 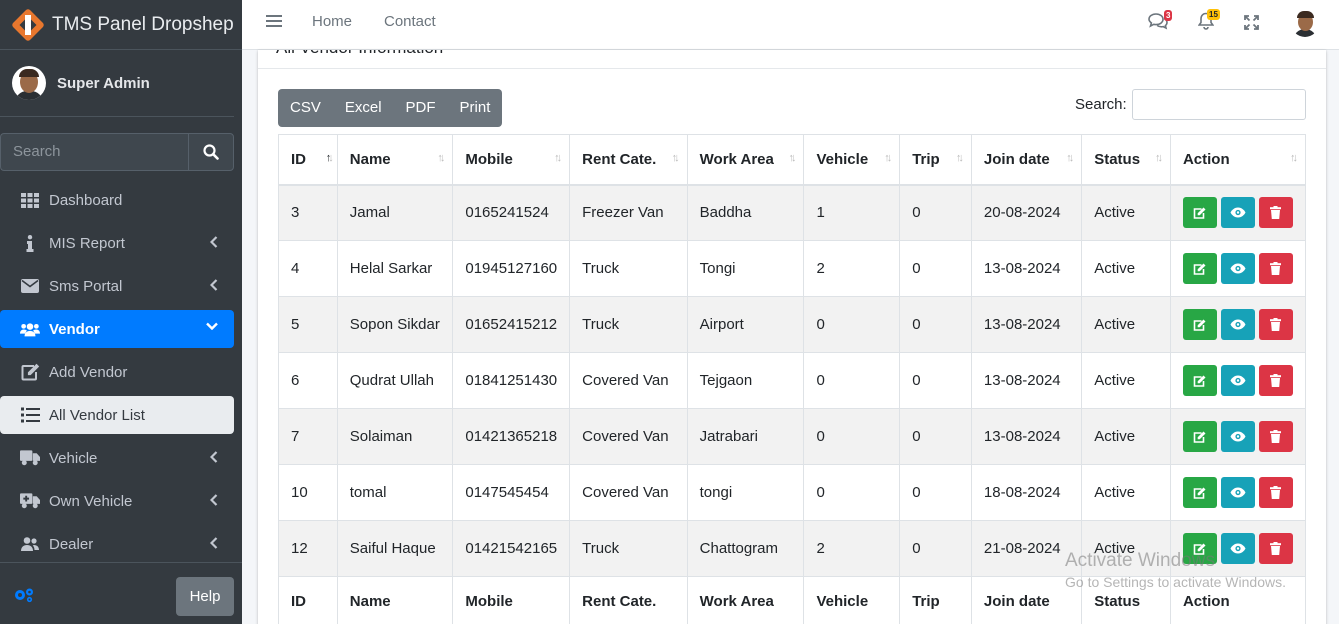 What do you see at coordinates (94, 152) in the screenshot?
I see `sidebar-search-input: Search` at bounding box center [94, 152].